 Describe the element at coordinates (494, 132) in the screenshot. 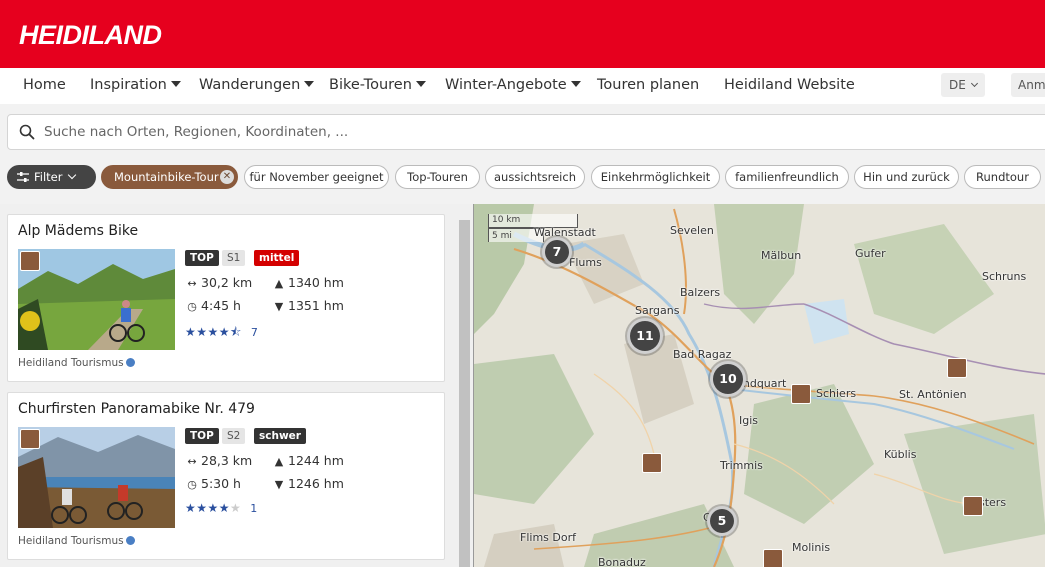

I see `search-input` at that location.